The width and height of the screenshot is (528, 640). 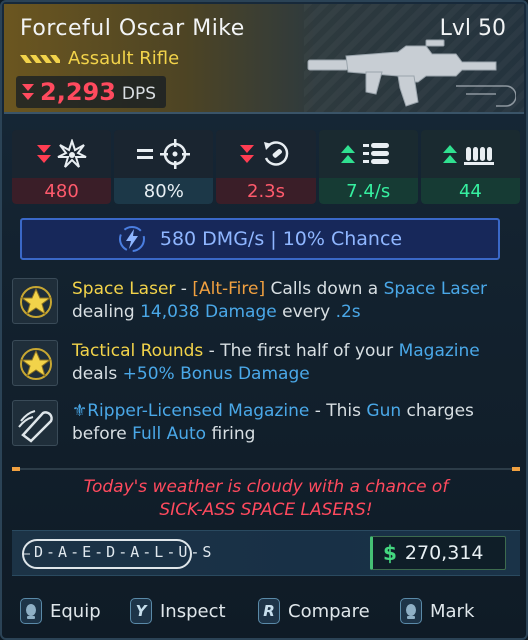 I want to click on manufacturer-bar: D-A-E-D-A-L-U-S $ 270,314, so click(x=266, y=553).